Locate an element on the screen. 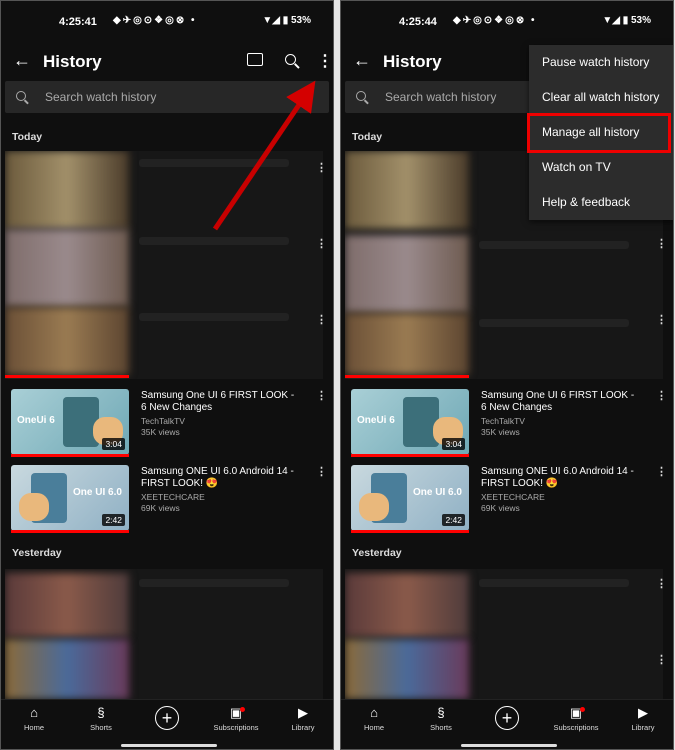 The image size is (675, 750). video-thumbnail: OneUi 6 3:04 is located at coordinates (410, 422).